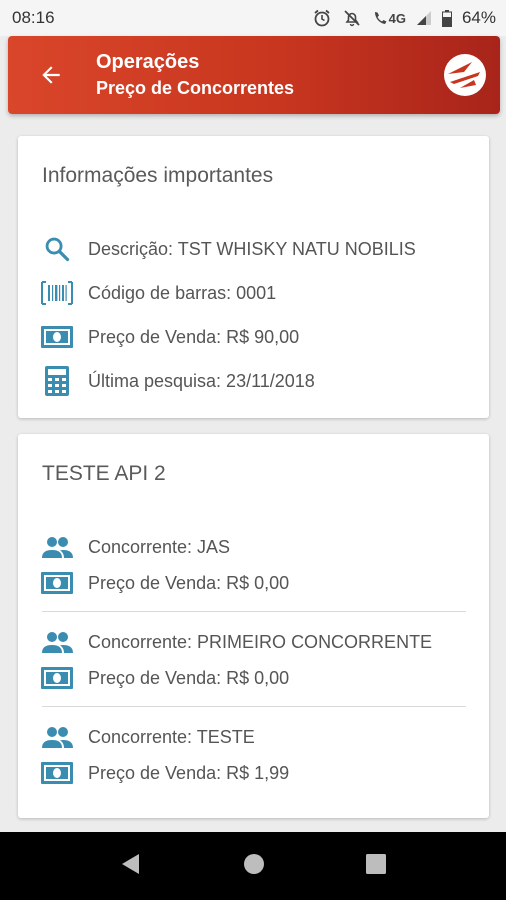 The height and width of the screenshot is (900, 506). What do you see at coordinates (446, 18) in the screenshot?
I see `battery-icon` at bounding box center [446, 18].